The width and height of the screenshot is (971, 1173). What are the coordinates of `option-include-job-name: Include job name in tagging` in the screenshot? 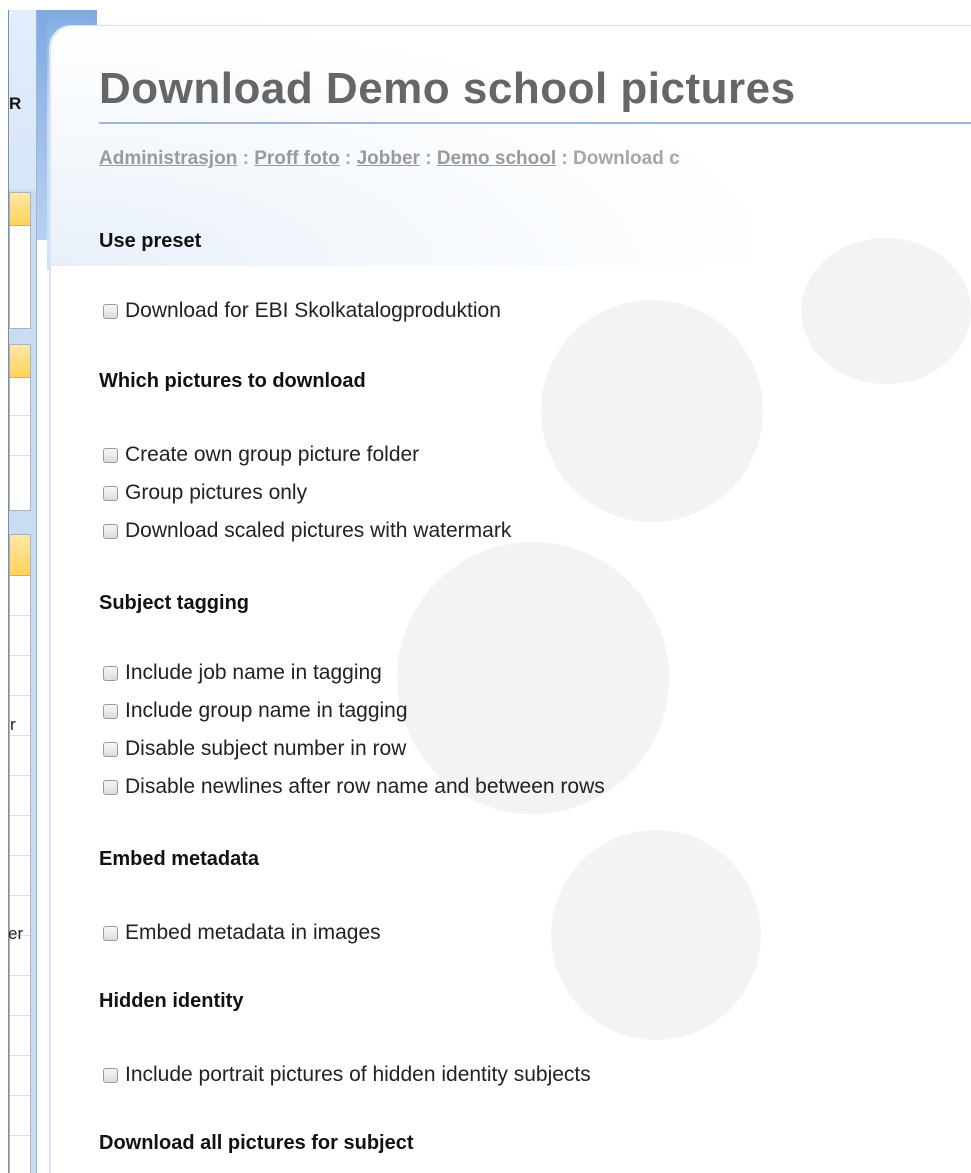 It's located at (242, 673).